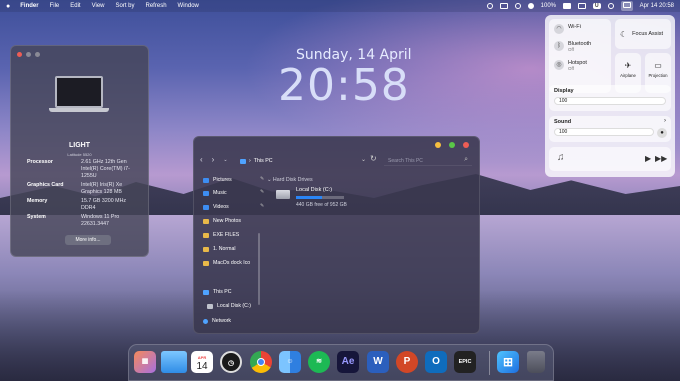 The width and height of the screenshot is (680, 381). Describe the element at coordinates (290, 362) in the screenshot. I see `finder-icon: ☺` at that location.